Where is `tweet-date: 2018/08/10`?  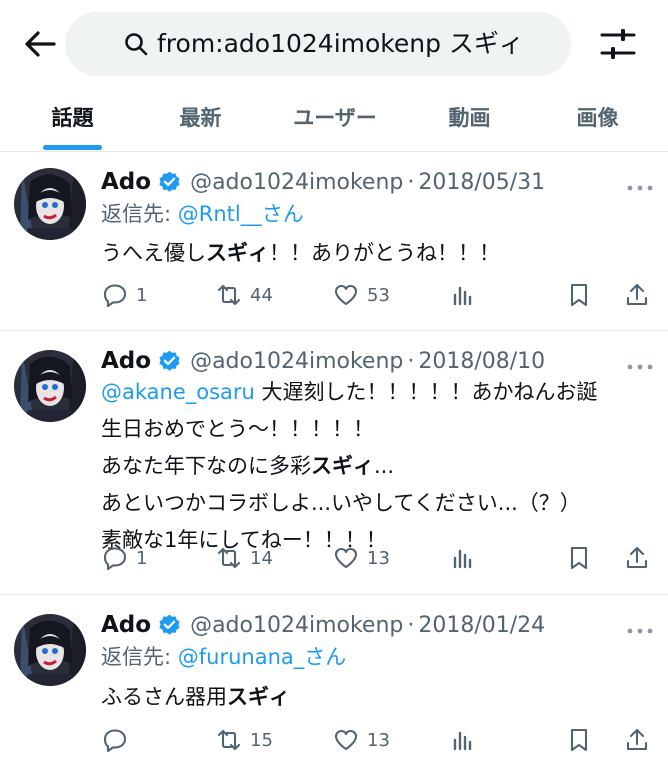 tweet-date: 2018/08/10 is located at coordinates (481, 361).